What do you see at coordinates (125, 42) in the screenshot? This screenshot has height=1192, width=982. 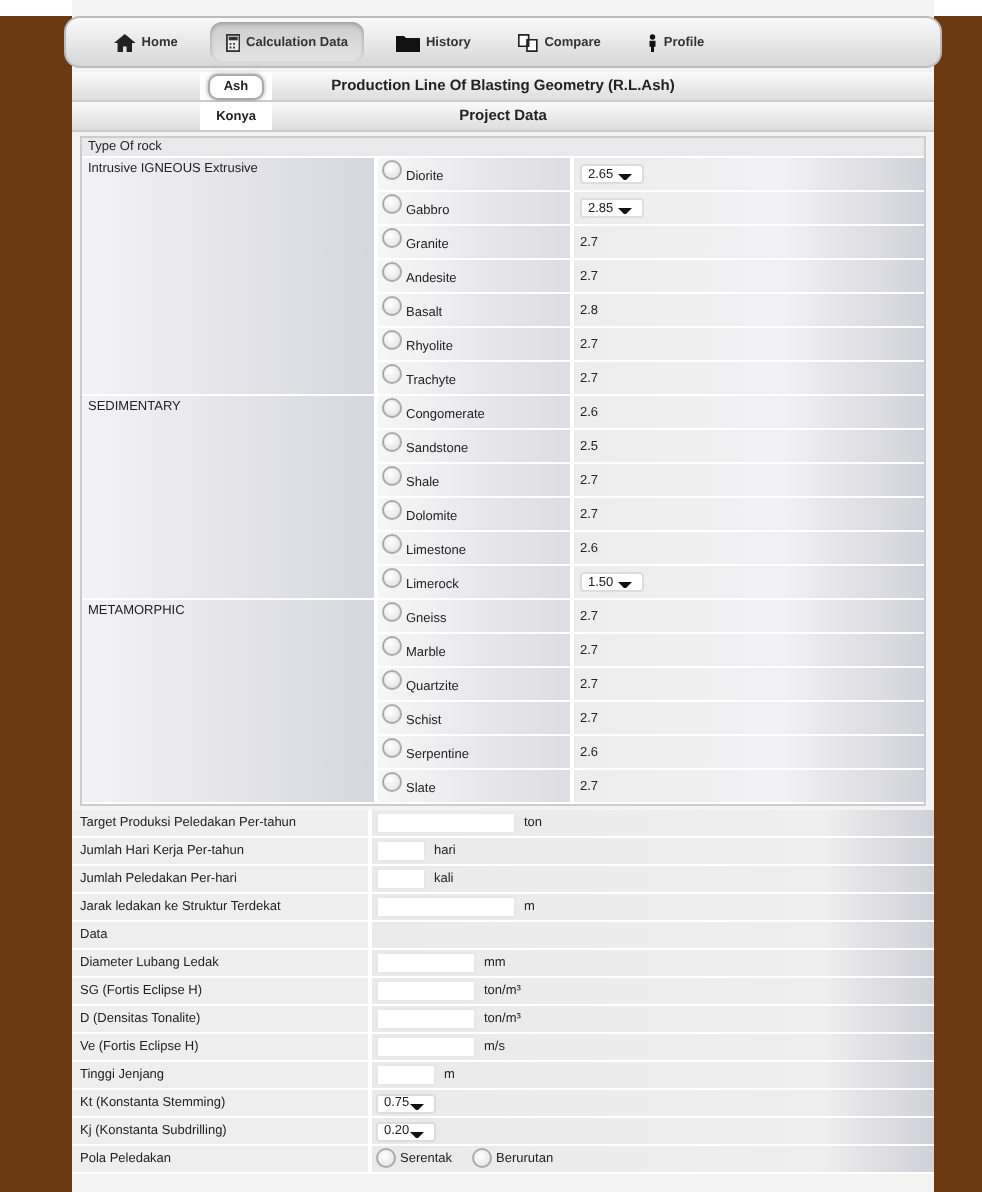 I see `home-icon` at bounding box center [125, 42].